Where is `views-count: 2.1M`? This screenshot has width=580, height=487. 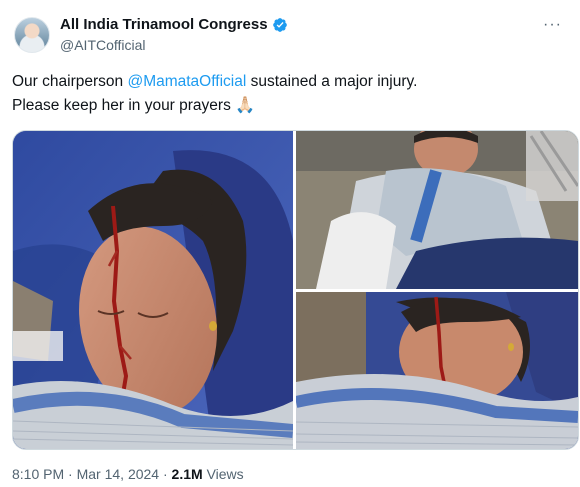 views-count: 2.1M is located at coordinates (187, 474).